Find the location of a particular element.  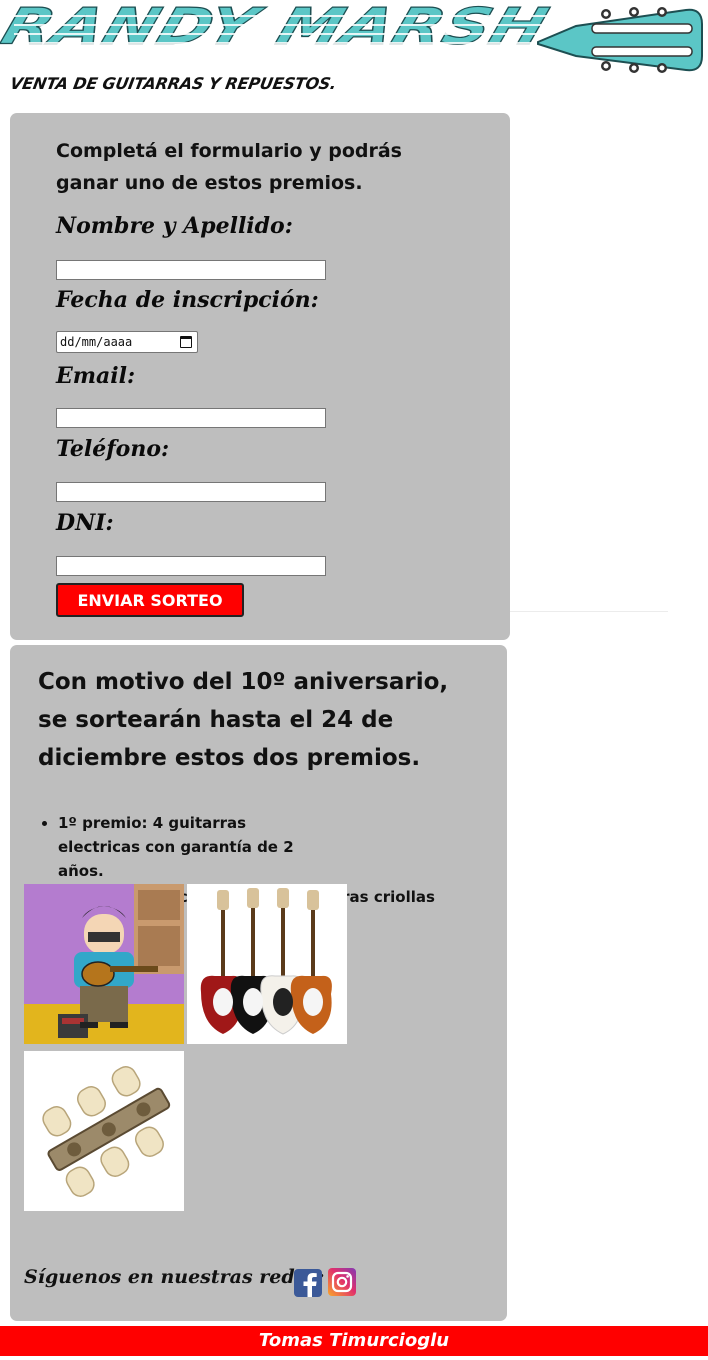

guitar-headstock-icon is located at coordinates (620, 40).